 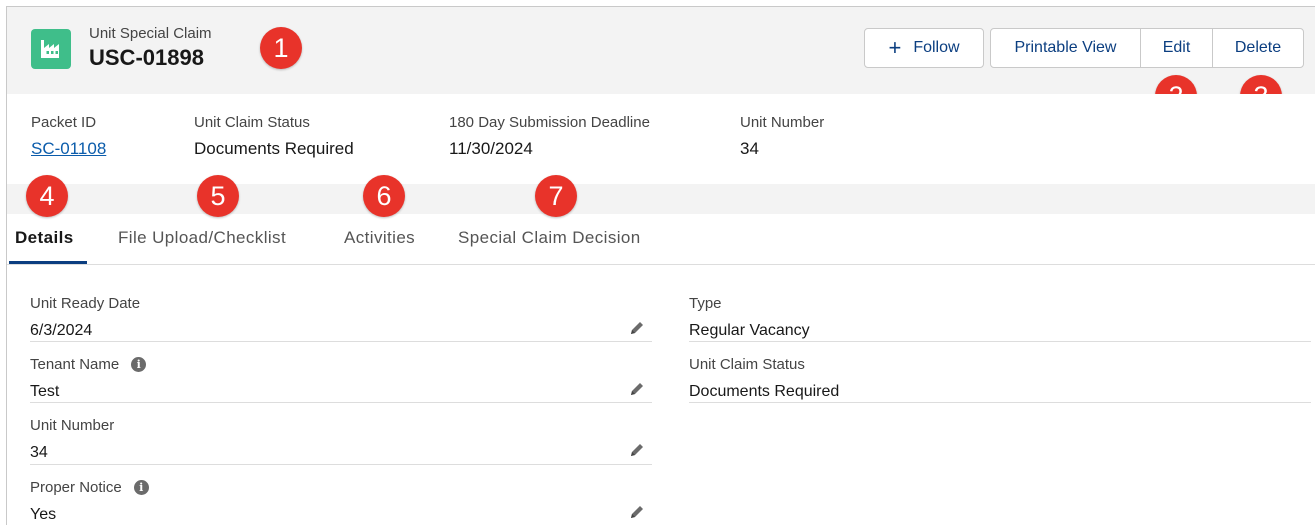 What do you see at coordinates (274, 136) in the screenshot?
I see `highlight-unit-claim-status: Unit Claim Status Documents Required` at bounding box center [274, 136].